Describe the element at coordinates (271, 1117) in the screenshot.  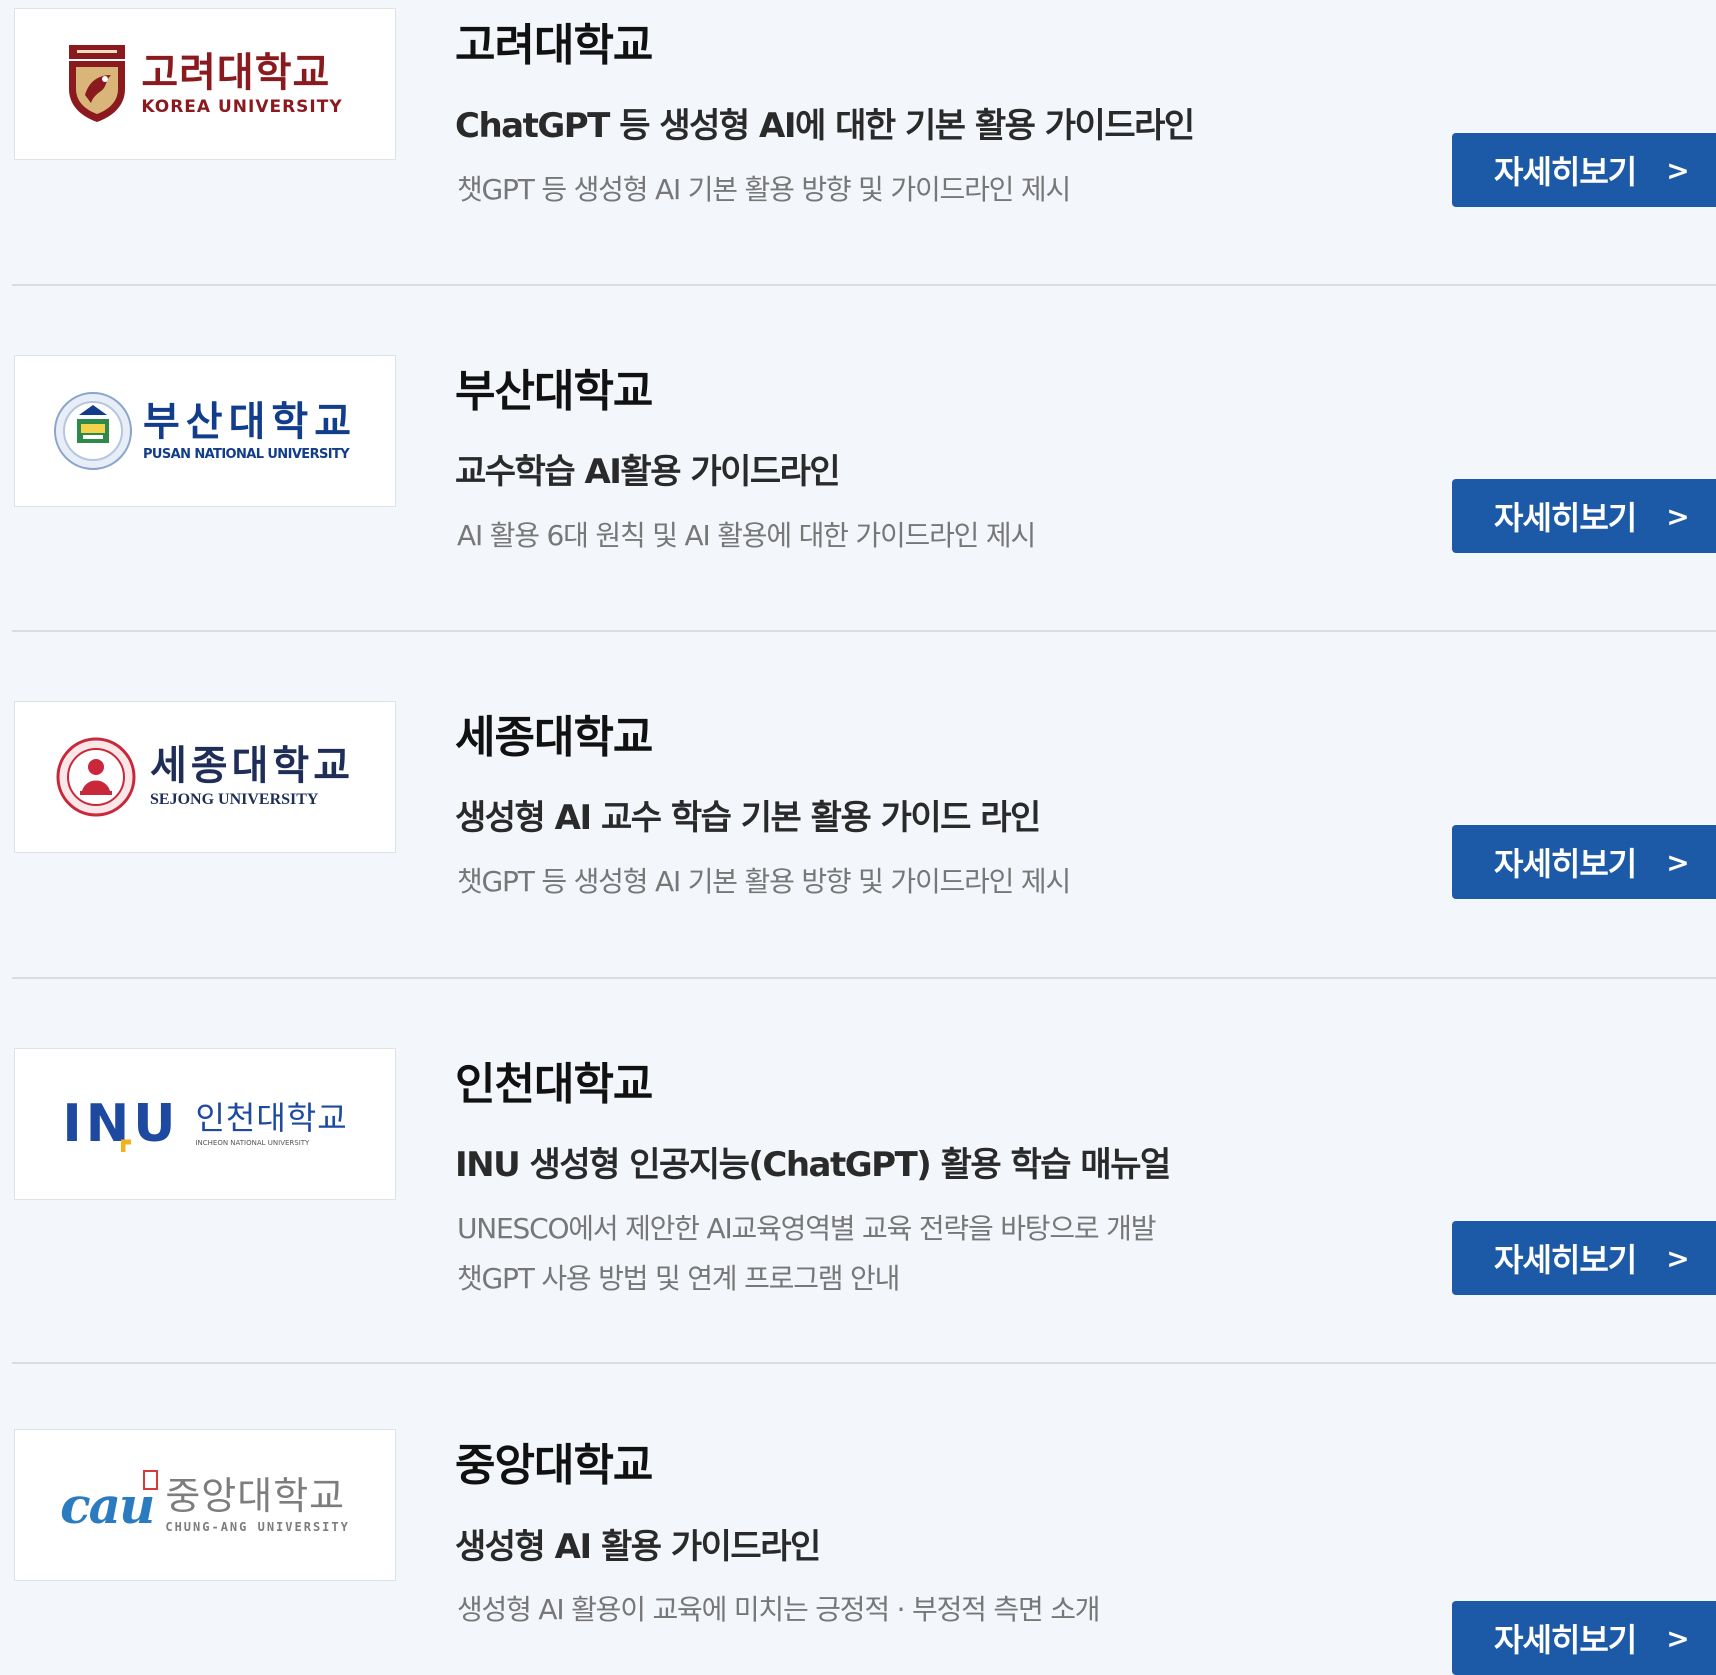
I see `logo-korean-name: 인천대학교` at that location.